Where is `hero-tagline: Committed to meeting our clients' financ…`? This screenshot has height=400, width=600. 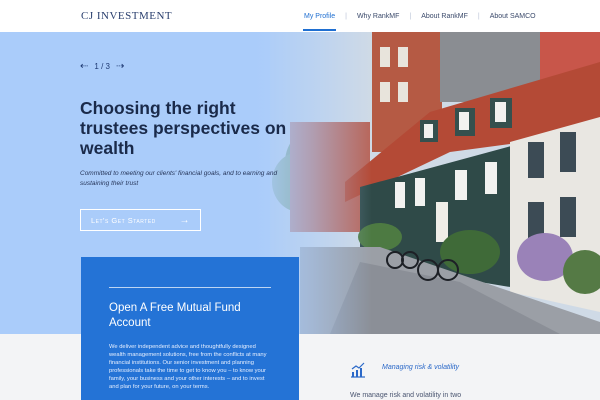 hero-tagline: Committed to meeting our clients' financ… is located at coordinates (179, 178).